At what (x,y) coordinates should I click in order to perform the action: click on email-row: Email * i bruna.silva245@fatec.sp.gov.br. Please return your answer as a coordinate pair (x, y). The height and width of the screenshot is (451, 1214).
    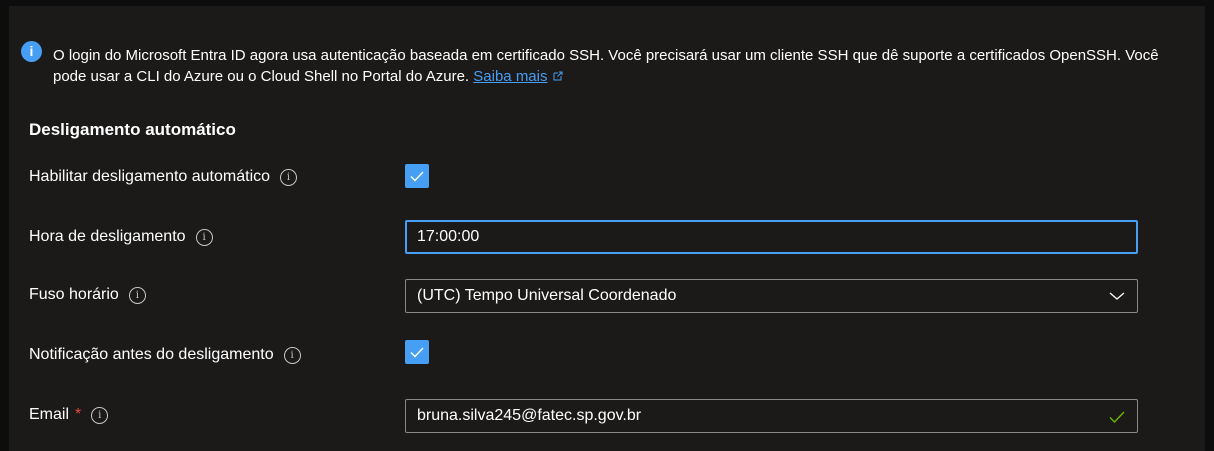
    Looking at the image, I should click on (607, 416).